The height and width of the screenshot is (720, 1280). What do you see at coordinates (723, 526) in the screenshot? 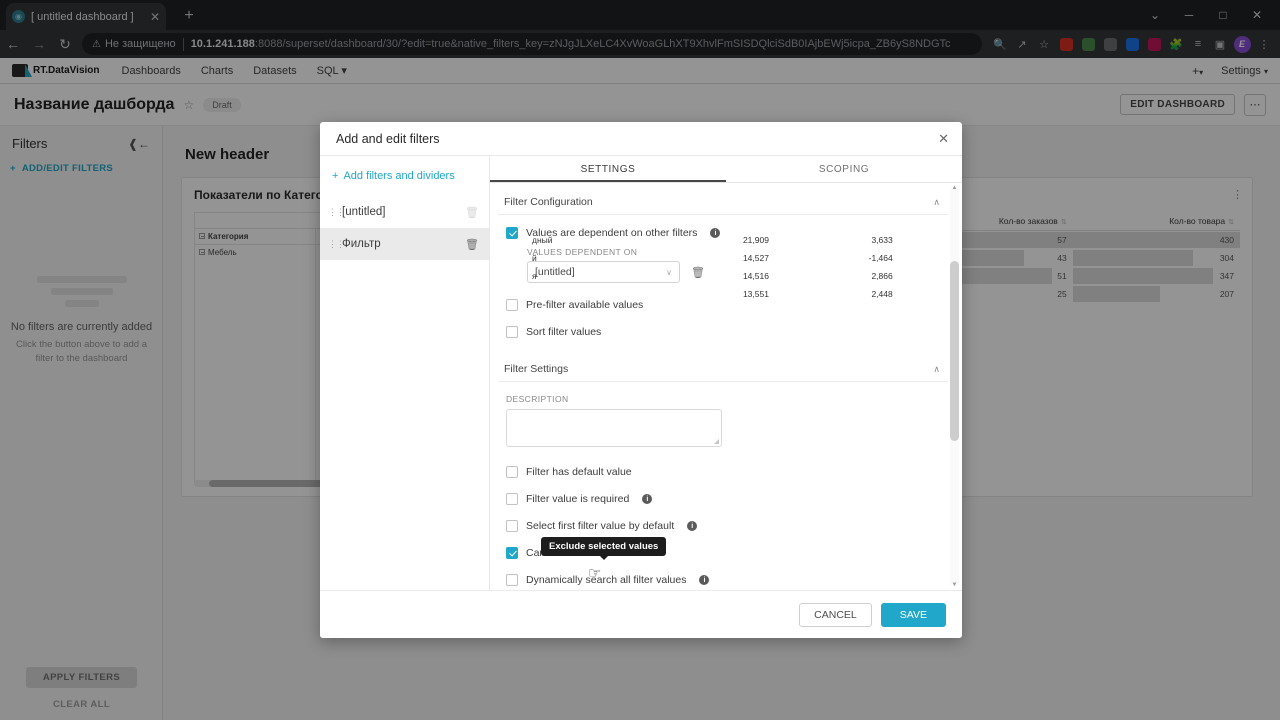
I see `option-row-select-first: Select first filter value by default i` at bounding box center [723, 526].